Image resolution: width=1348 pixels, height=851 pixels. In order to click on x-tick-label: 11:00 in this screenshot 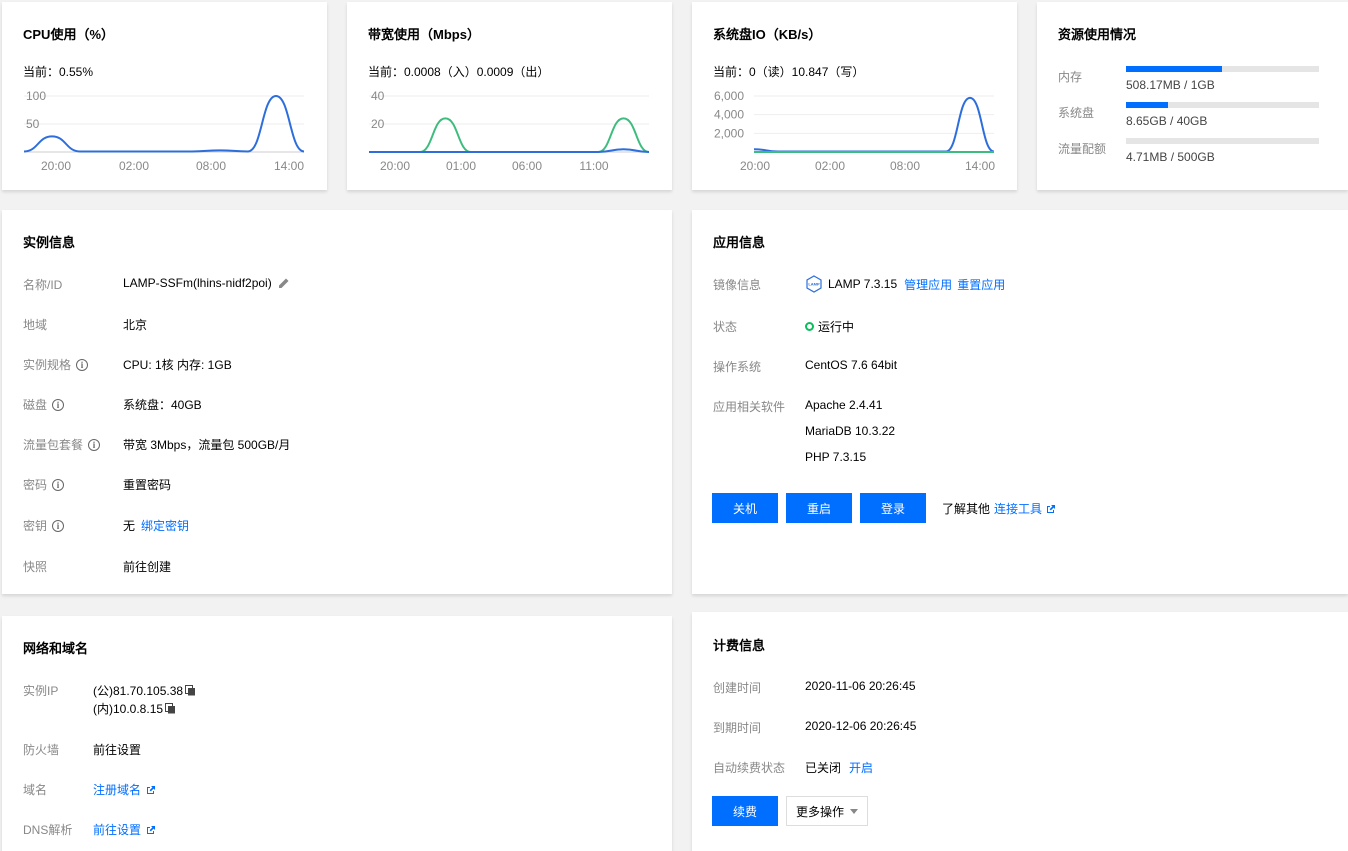, I will do `click(593, 166)`.